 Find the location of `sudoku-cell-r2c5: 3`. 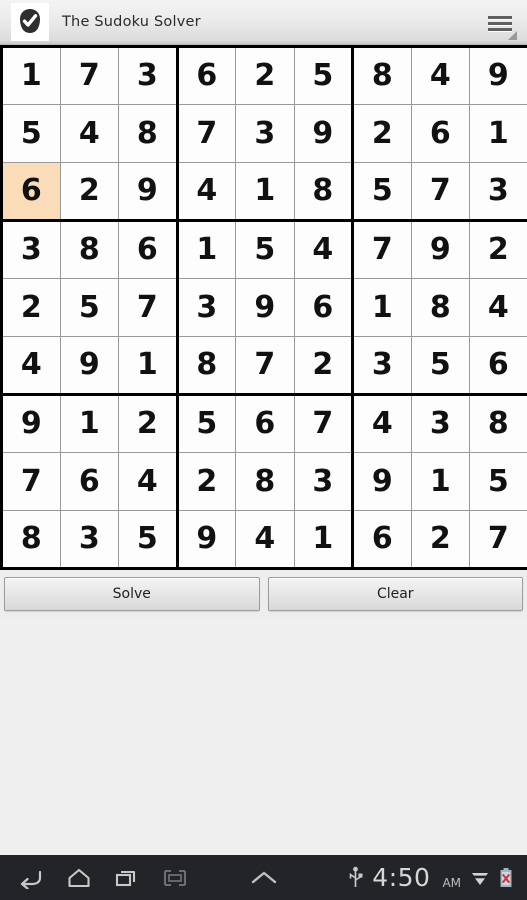

sudoku-cell-r2c5: 3 is located at coordinates (265, 133).